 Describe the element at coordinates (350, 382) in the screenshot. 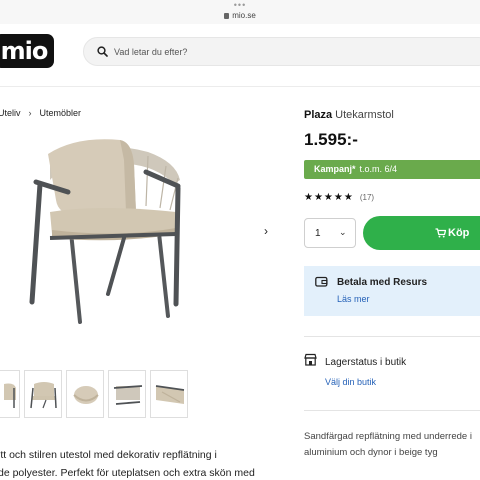

I see `choose-store-link: Välj din butik` at that location.